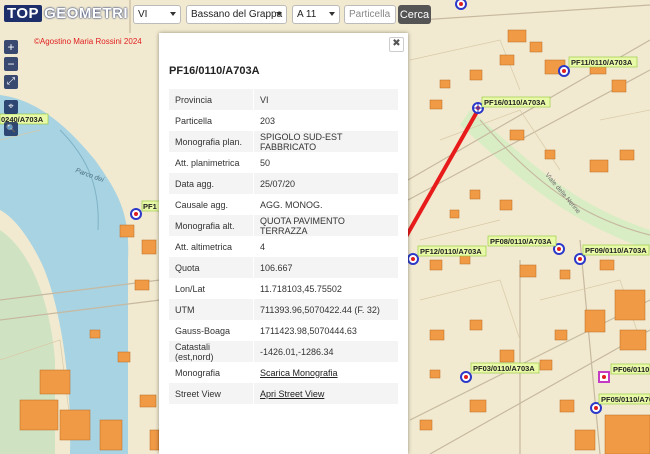  I want to click on comune-select: Bassano del Grappa, so click(236, 14).